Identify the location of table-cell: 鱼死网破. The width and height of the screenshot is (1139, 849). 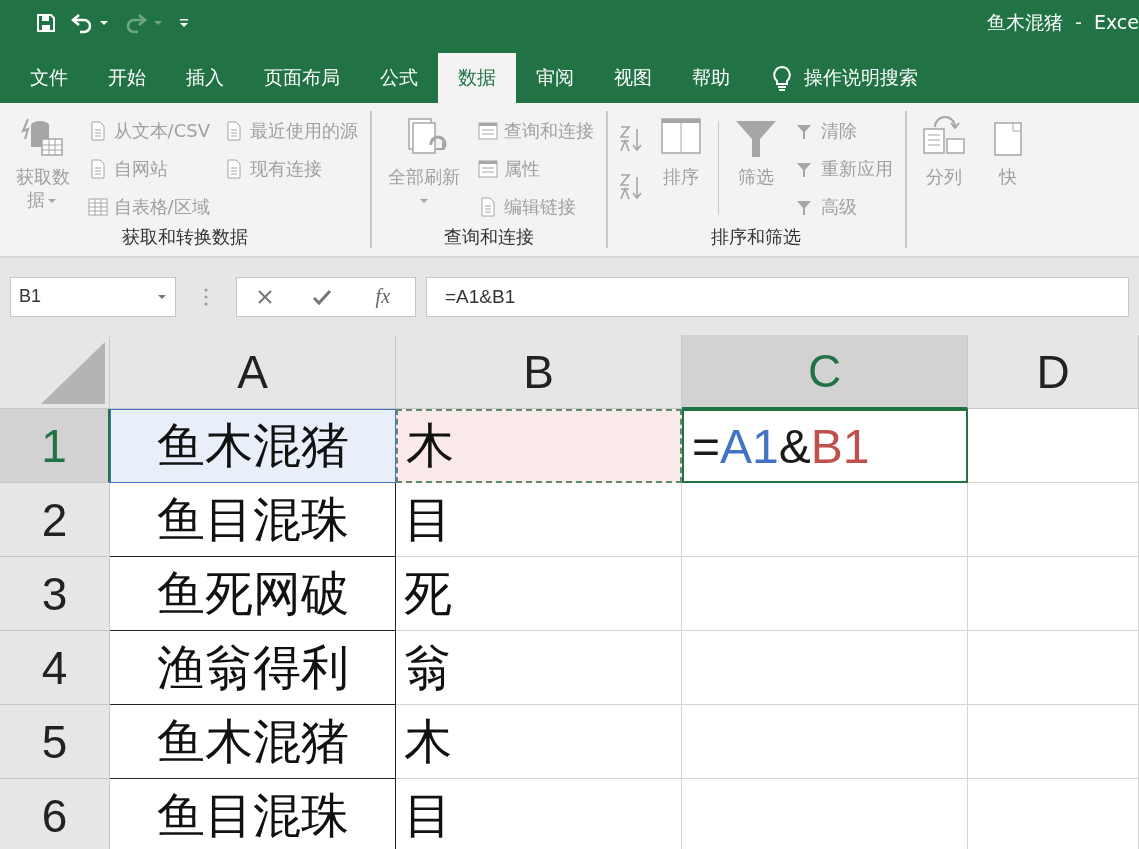
(253, 594).